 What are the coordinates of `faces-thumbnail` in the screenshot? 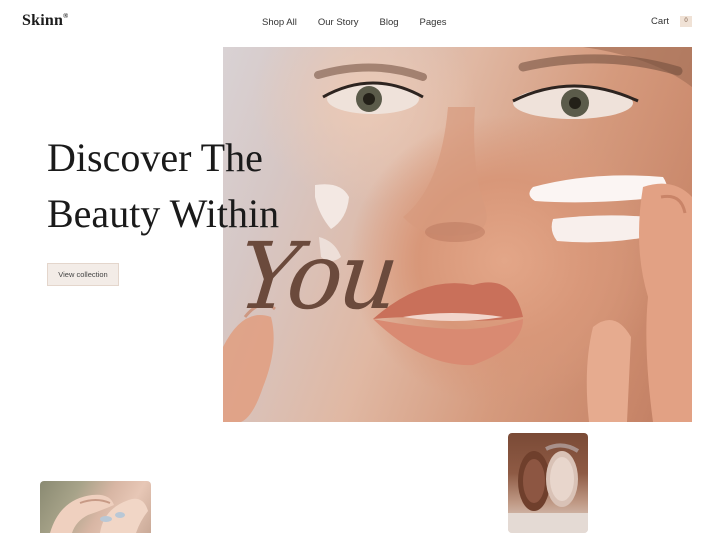 It's located at (548, 483).